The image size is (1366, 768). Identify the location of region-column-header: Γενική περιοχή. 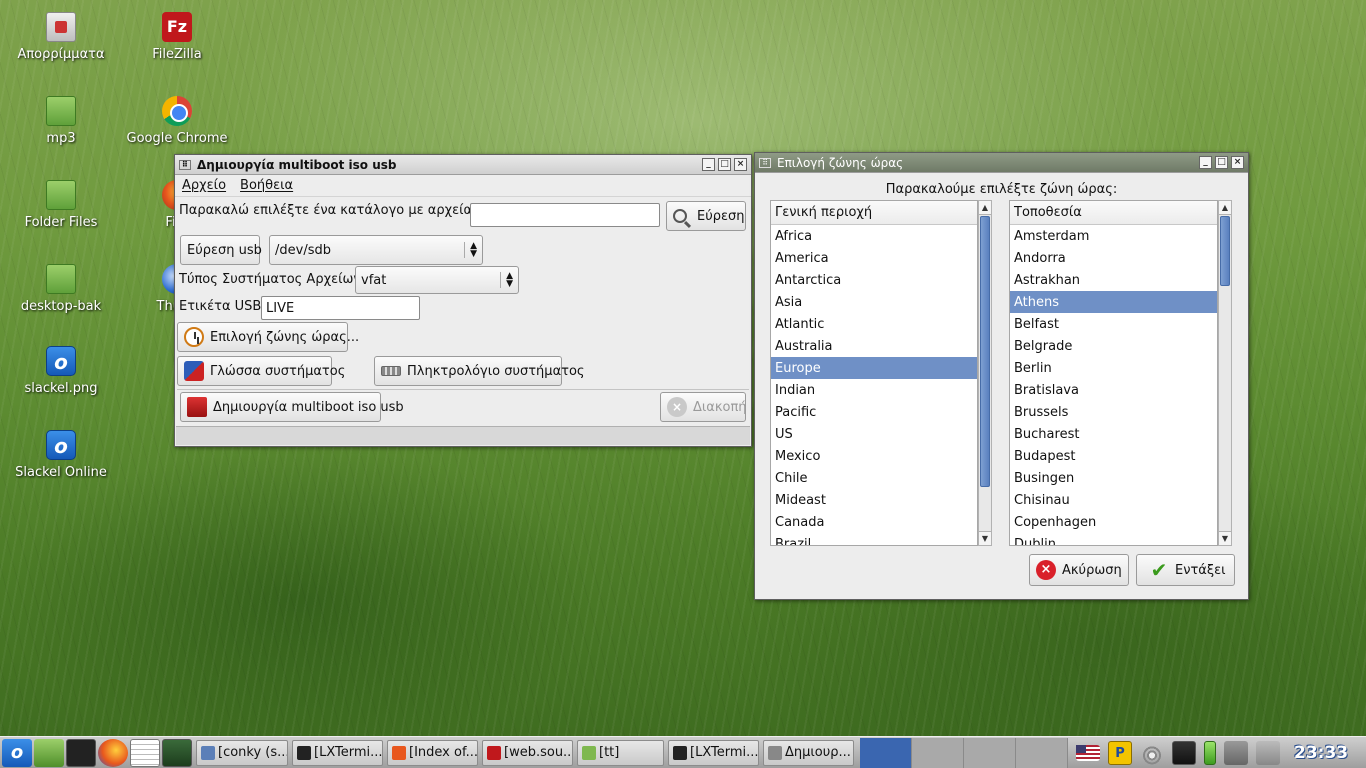
(874, 213).